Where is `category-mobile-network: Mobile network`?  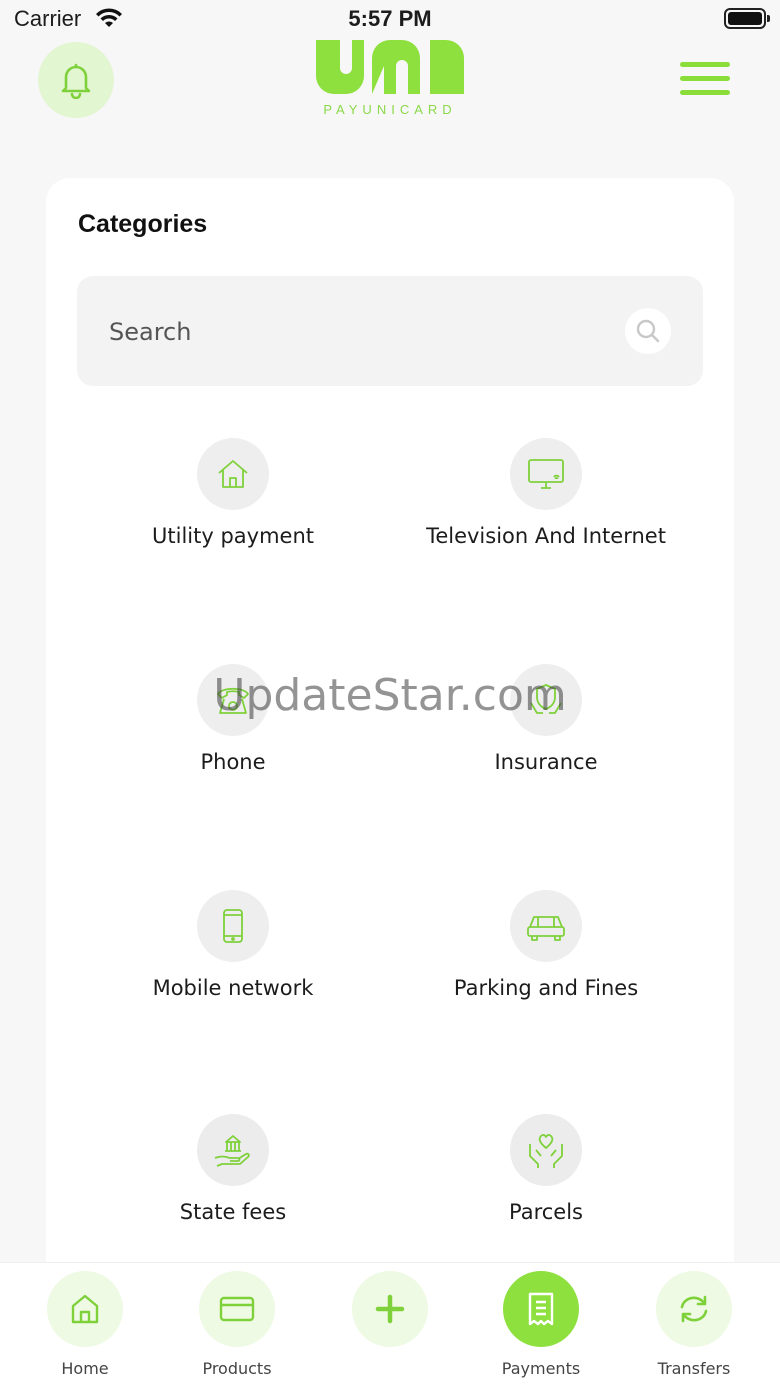 category-mobile-network: Mobile network is located at coordinates (233, 945).